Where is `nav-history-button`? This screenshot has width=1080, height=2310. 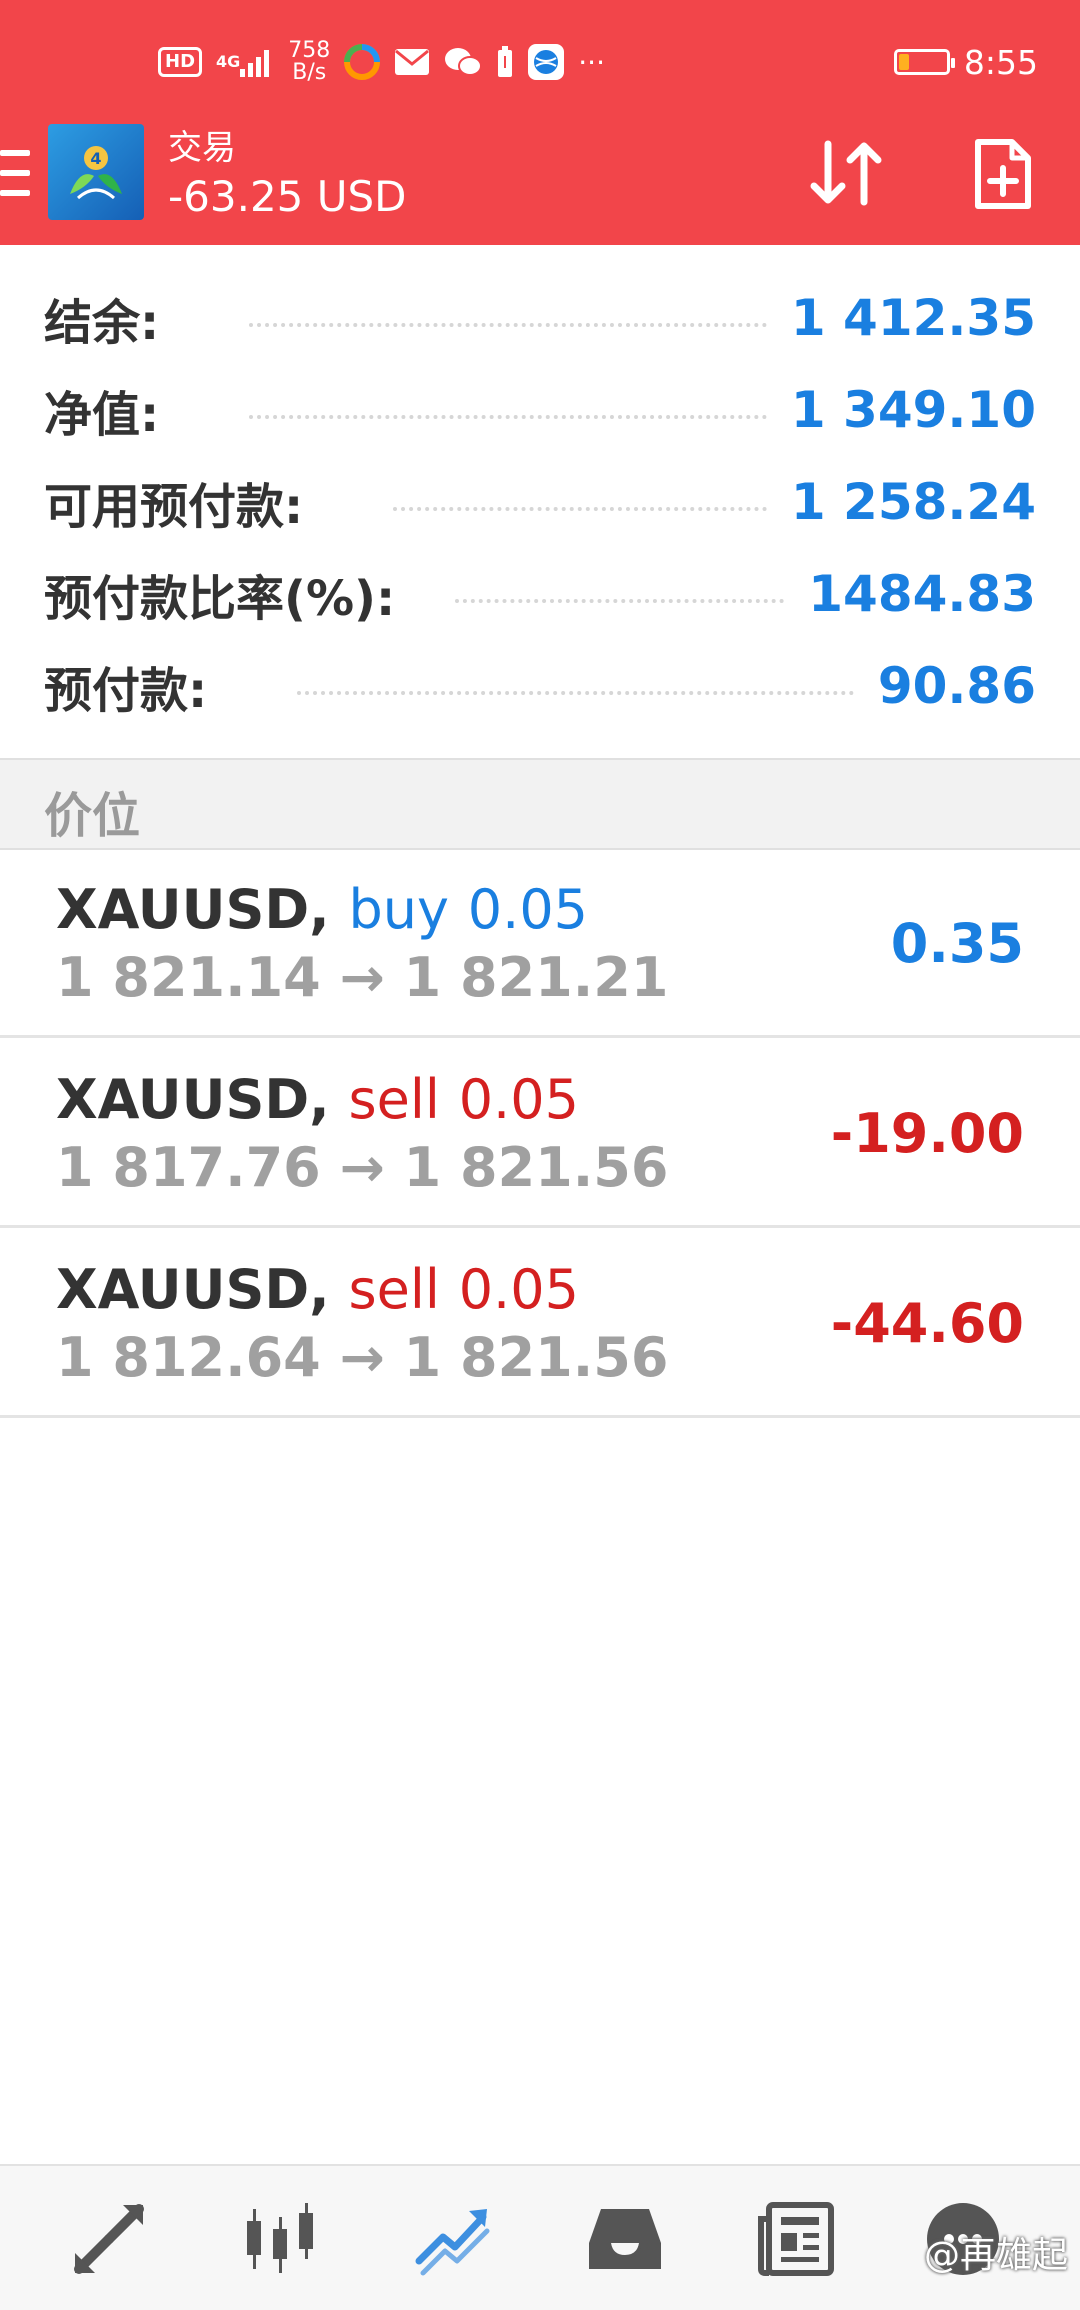
nav-history-button is located at coordinates (625, 2239).